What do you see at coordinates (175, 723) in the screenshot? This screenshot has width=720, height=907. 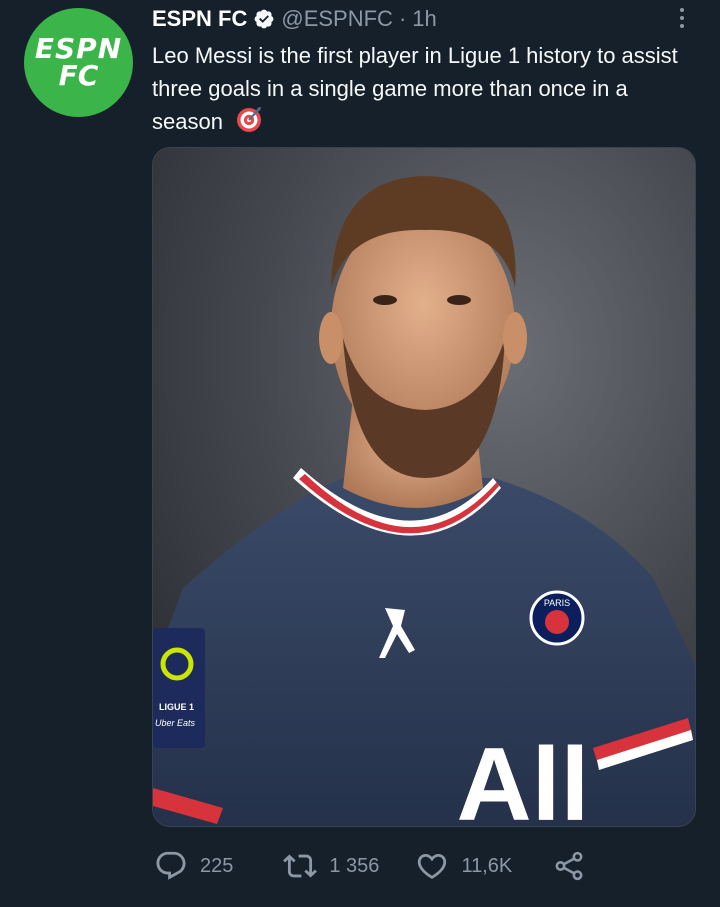 I see `league-patch-line2: Uber Eats` at bounding box center [175, 723].